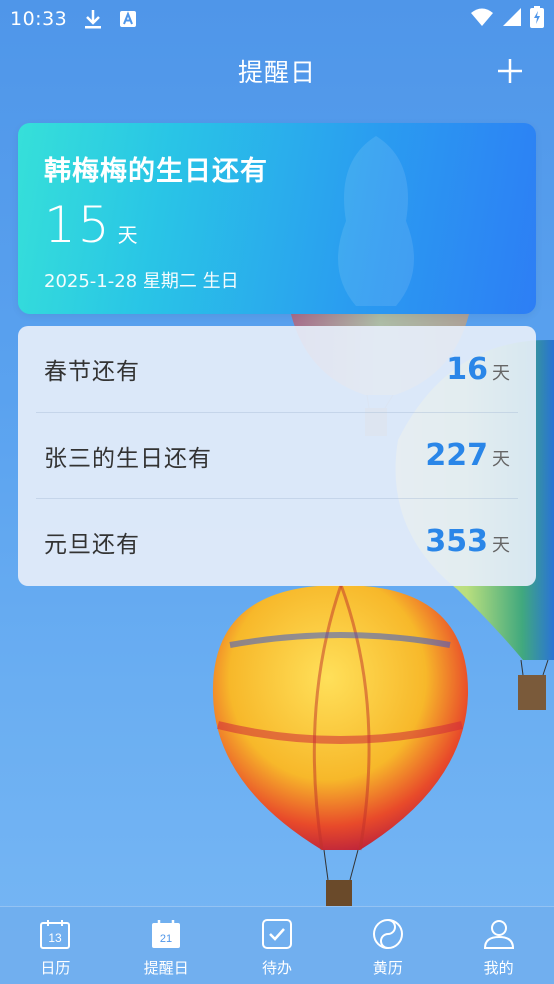 Image resolution: width=554 pixels, height=984 pixels. Describe the element at coordinates (128, 458) in the screenshot. I see `reminder-label: 张三的生日还有` at that location.